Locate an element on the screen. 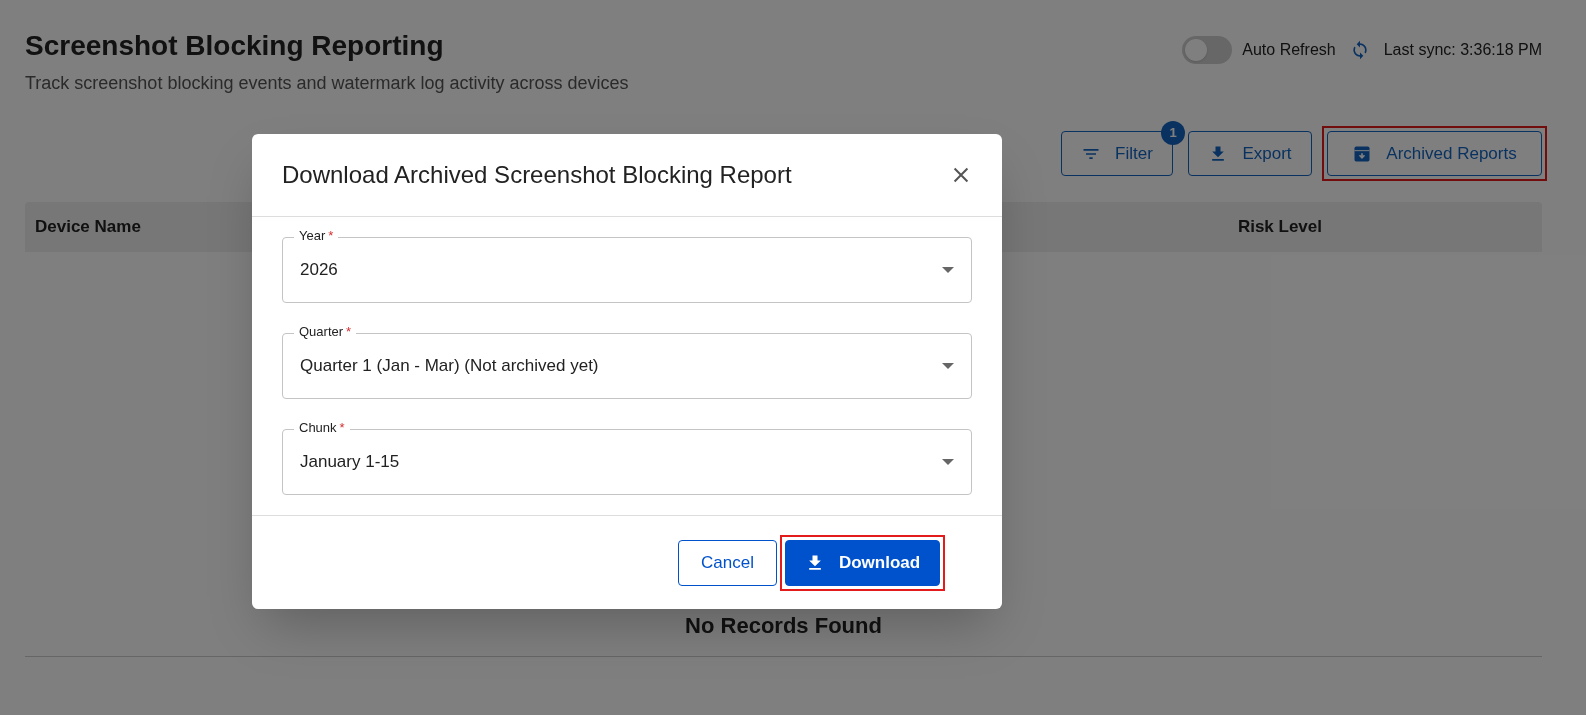 The image size is (1586, 715). last-sync-time: Last sync: 3:36:18 PM is located at coordinates (1462, 50).